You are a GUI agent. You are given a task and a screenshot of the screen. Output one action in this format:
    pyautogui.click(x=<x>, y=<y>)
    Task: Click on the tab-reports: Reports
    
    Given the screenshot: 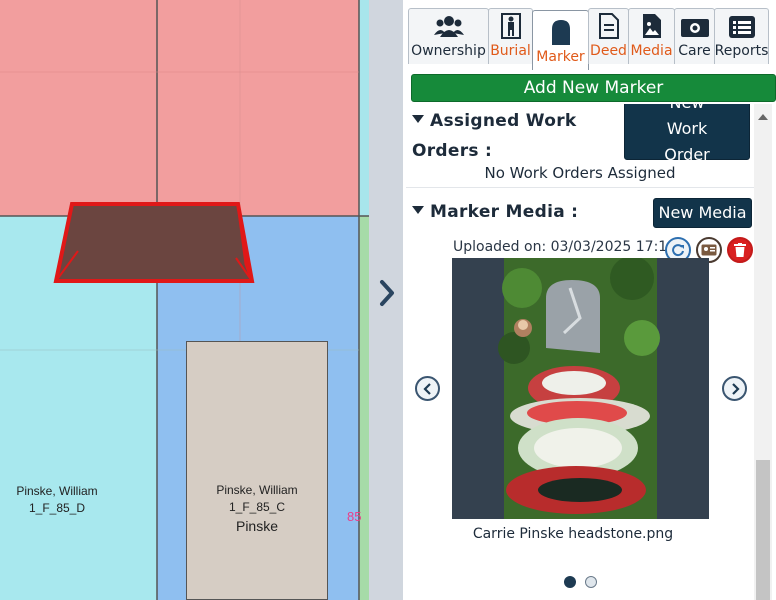 What is the action you would take?
    pyautogui.click(x=741, y=36)
    